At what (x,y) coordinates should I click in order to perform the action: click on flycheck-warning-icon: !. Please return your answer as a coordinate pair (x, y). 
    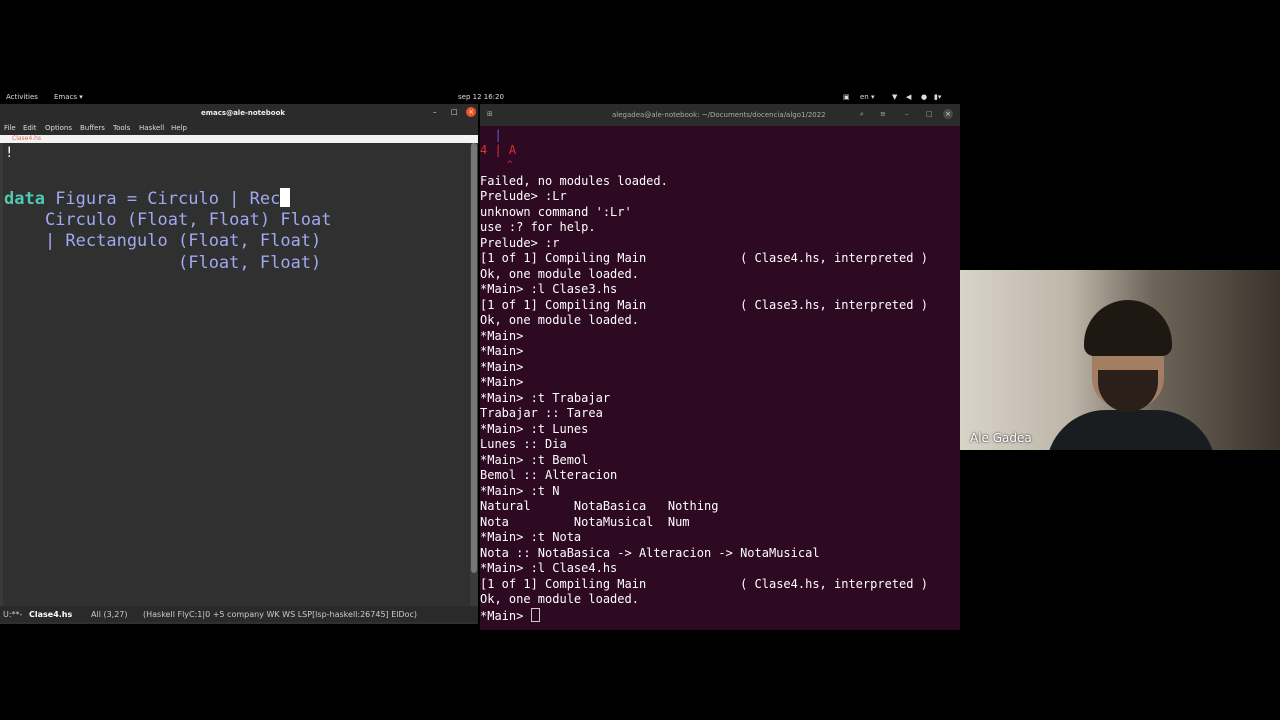
    Looking at the image, I should click on (9, 153).